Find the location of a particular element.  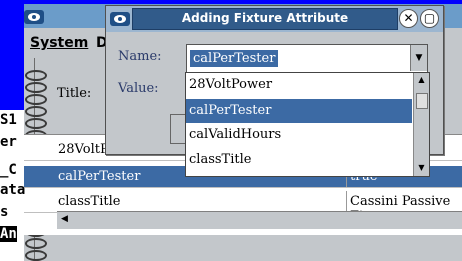

scroll-left-arrow-icon: ◀ is located at coordinates (64, 219).